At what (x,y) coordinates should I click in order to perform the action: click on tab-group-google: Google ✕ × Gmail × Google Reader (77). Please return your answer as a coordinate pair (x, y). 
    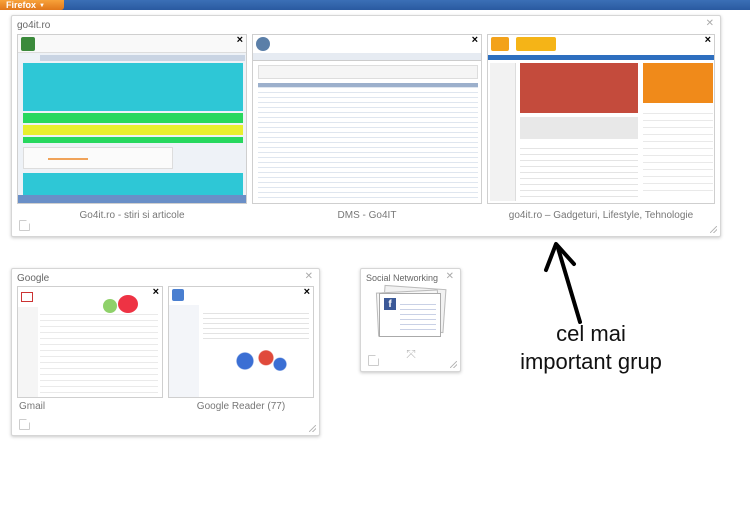
    Looking at the image, I should click on (165, 352).